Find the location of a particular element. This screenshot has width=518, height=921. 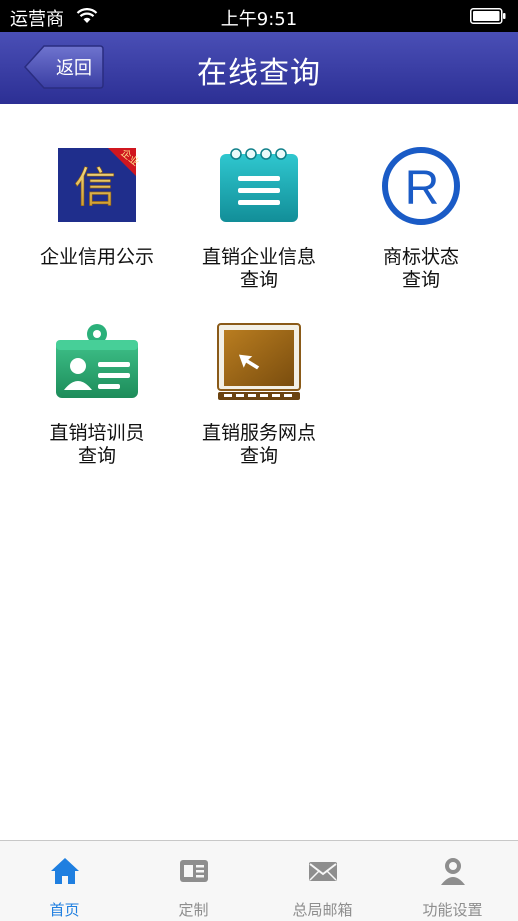

tab-label: 首页 is located at coordinates (64, 910).